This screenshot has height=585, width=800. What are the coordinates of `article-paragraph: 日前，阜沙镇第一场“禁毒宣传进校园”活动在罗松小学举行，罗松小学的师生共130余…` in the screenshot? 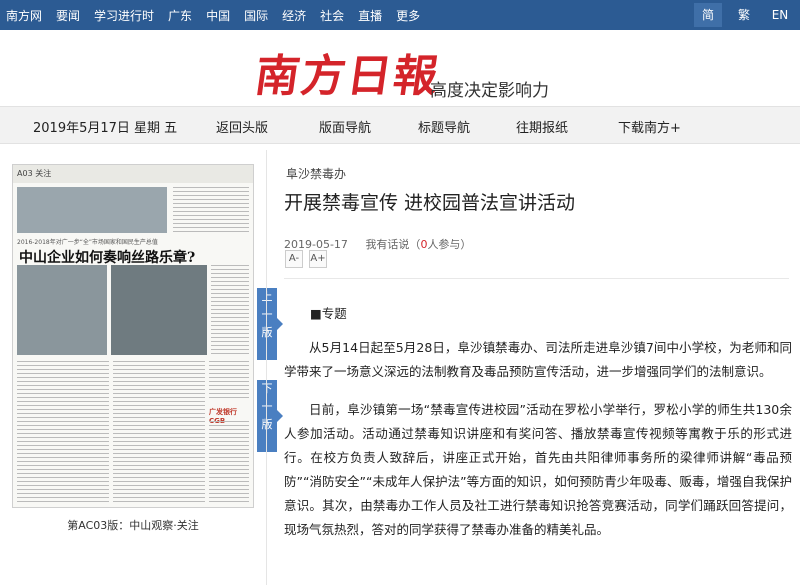 It's located at (538, 469).